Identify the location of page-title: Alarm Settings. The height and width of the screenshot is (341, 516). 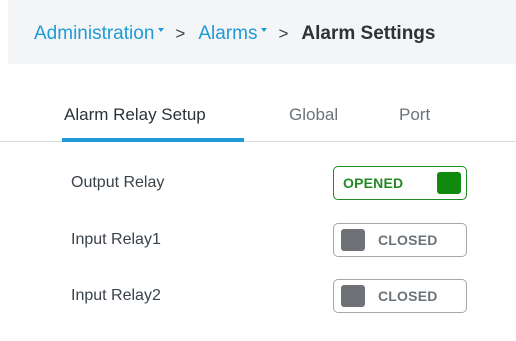
(368, 33).